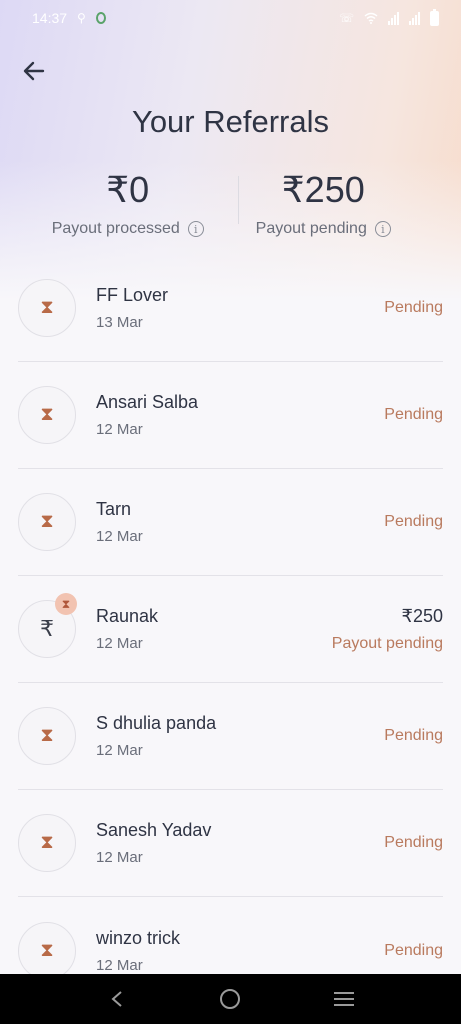  I want to click on chevron-left-icon, so click(116, 999).